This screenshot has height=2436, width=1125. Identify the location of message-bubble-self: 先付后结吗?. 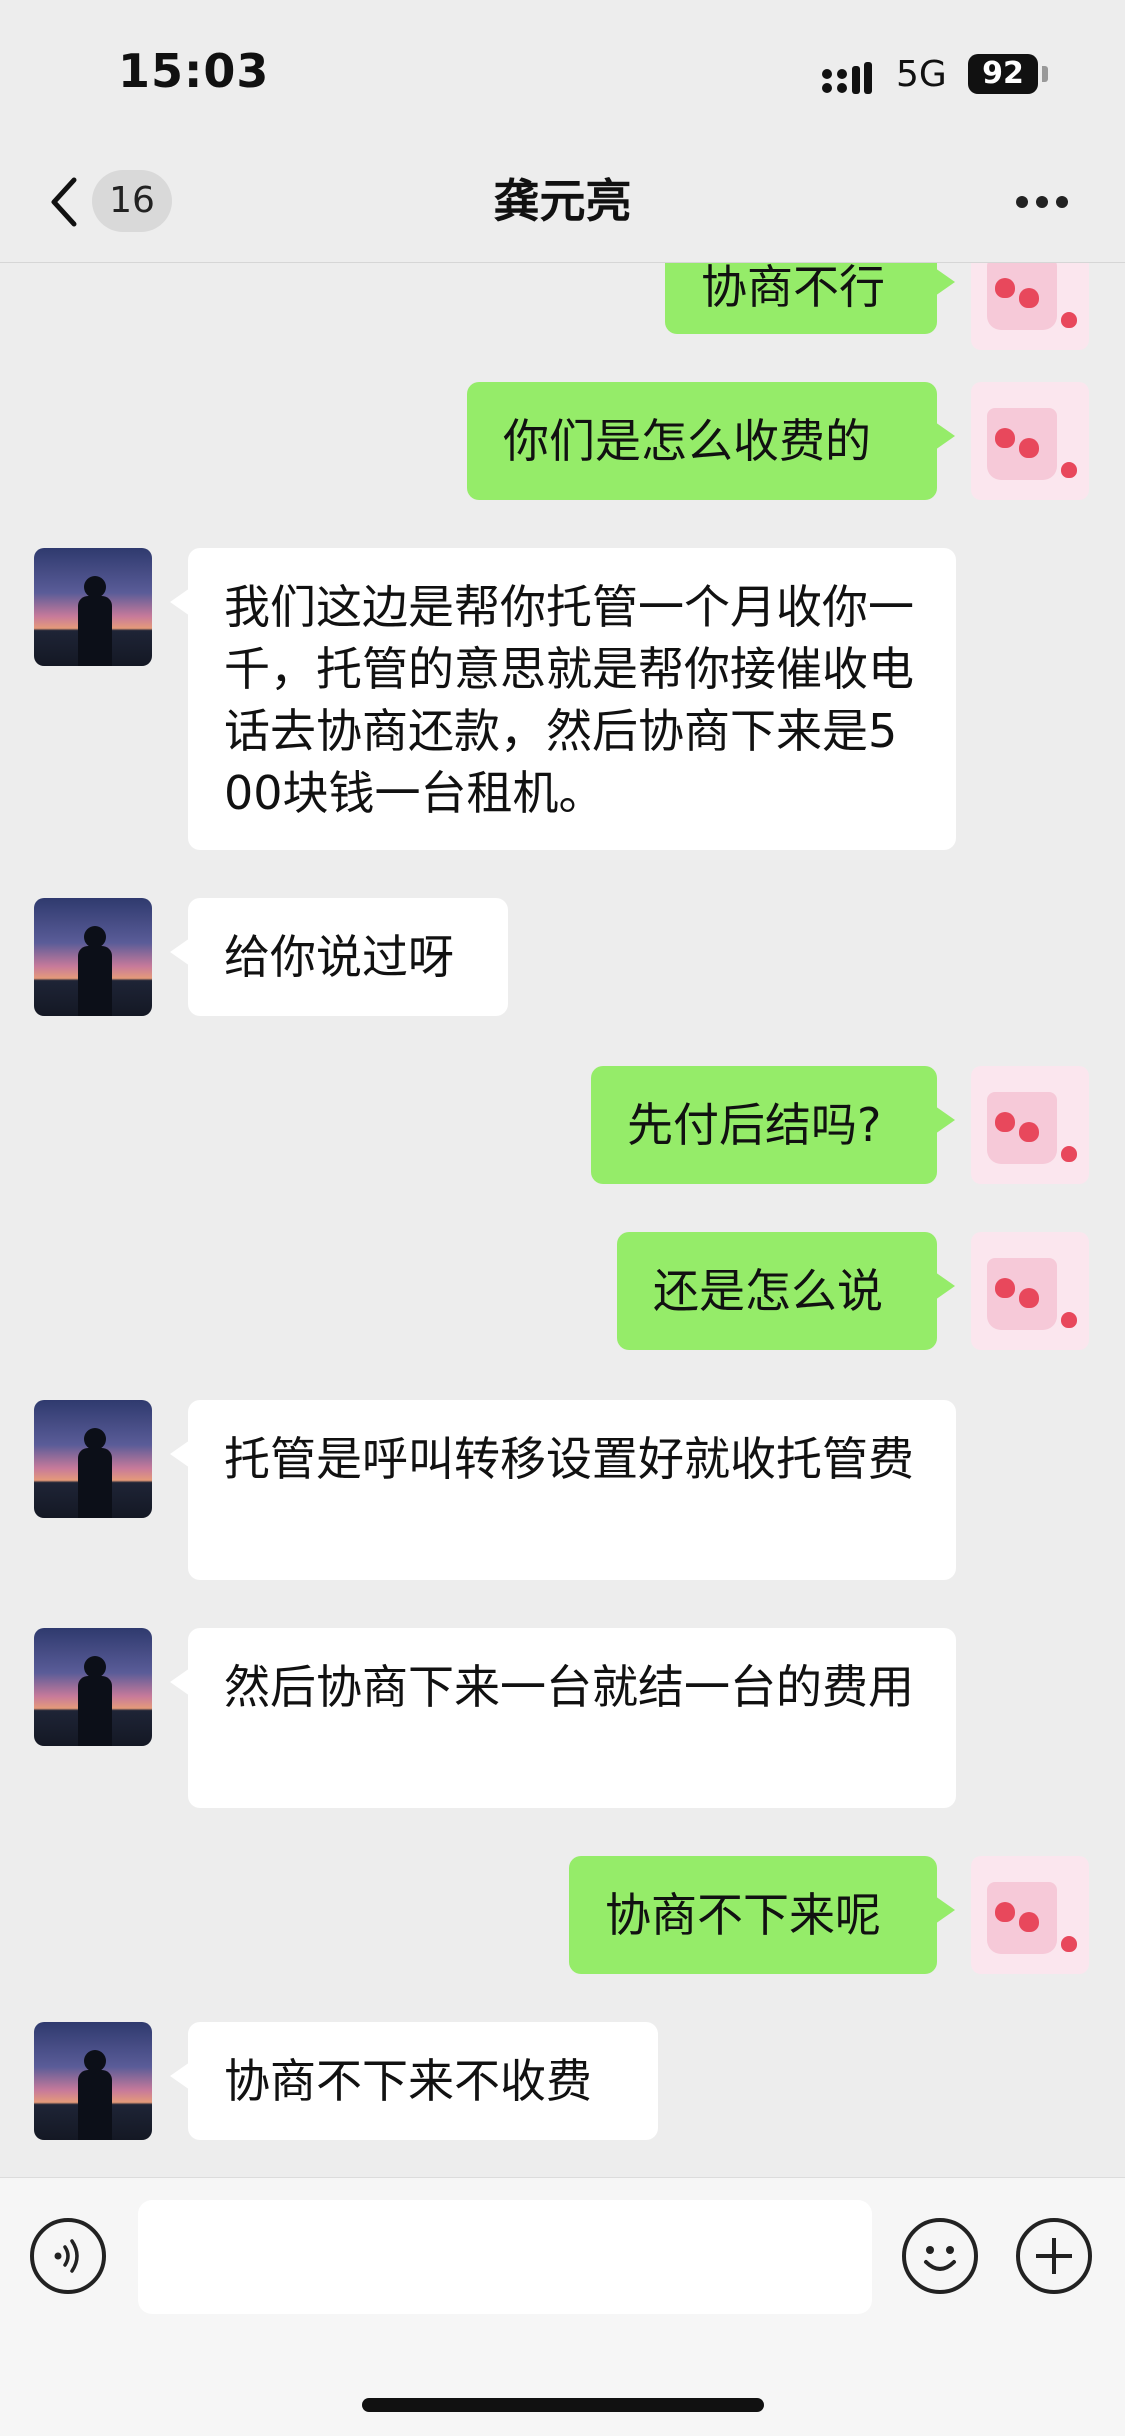
(773, 1125).